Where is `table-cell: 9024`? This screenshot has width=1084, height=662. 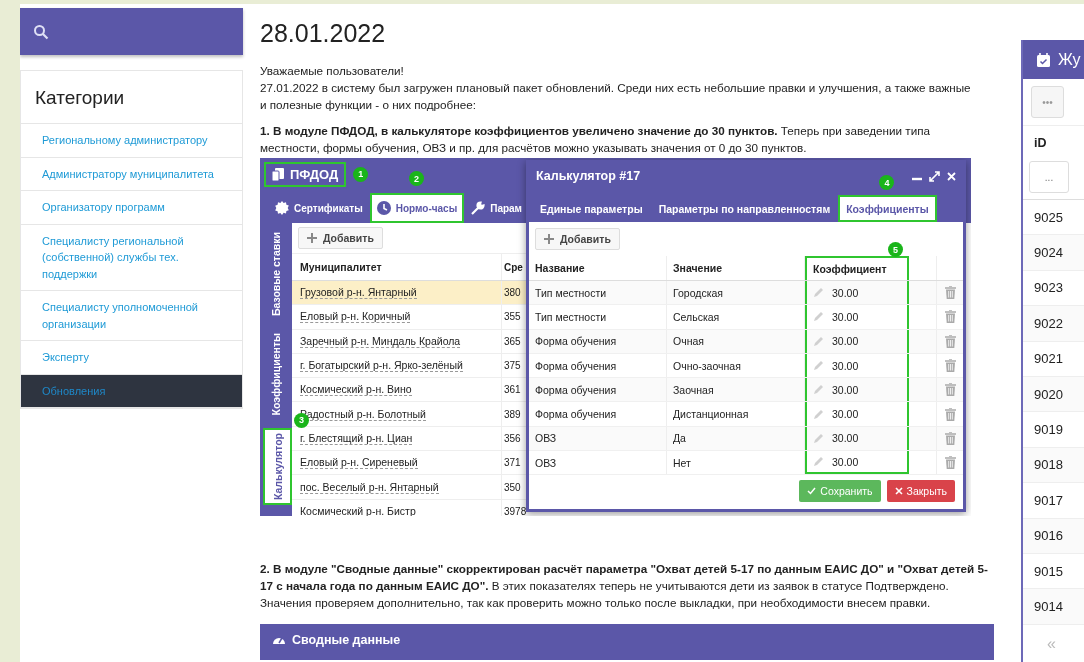
table-cell: 9024 is located at coordinates (1053, 253).